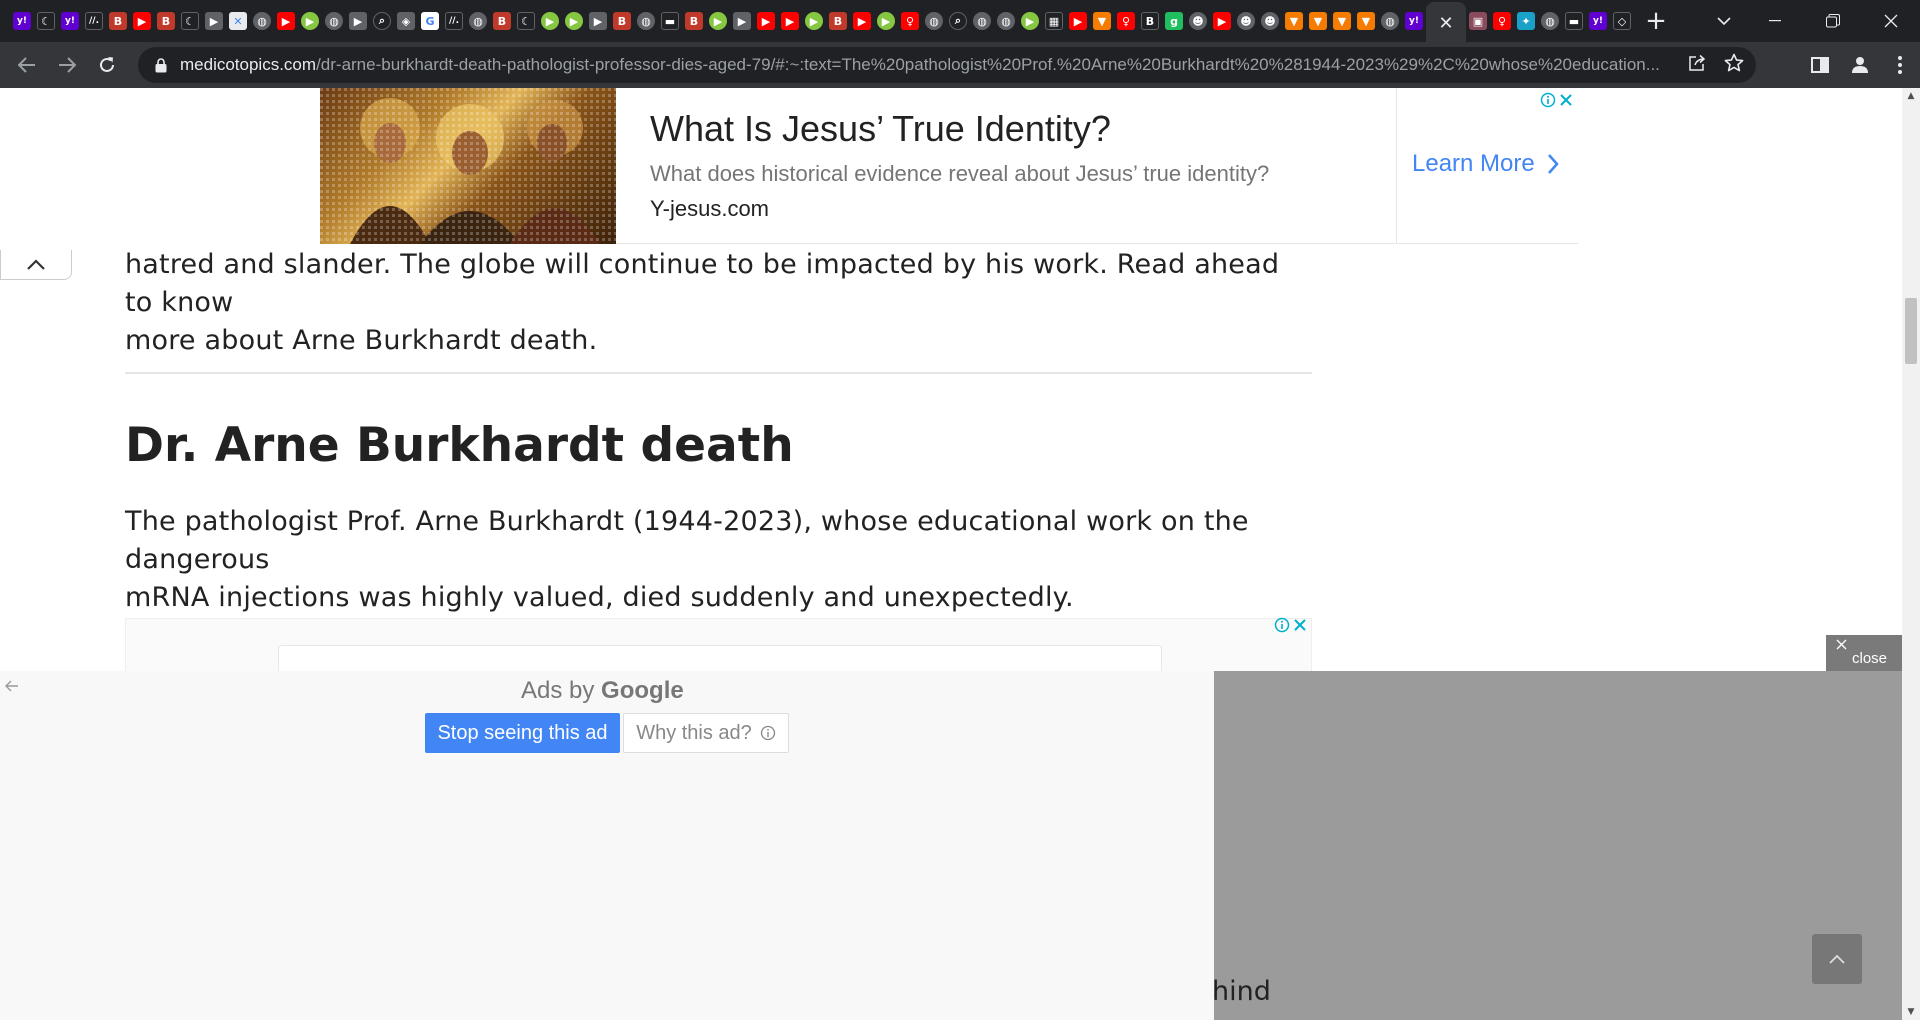 The image size is (1920, 1020). I want to click on learn-more-button: Learn More, so click(1485, 164).